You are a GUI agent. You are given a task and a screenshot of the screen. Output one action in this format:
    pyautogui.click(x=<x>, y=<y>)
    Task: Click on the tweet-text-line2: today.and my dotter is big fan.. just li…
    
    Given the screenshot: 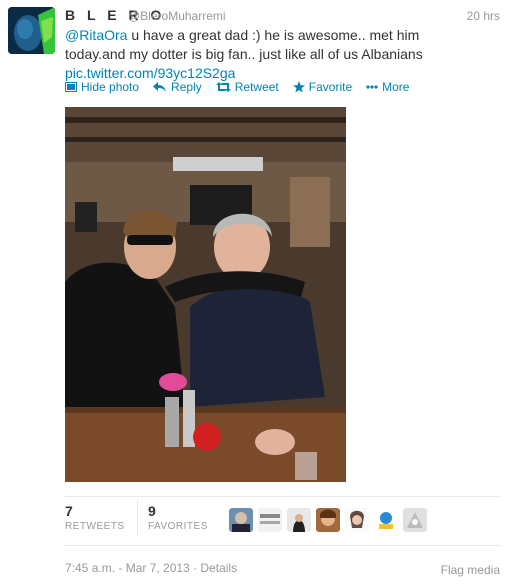 What is the action you would take?
    pyautogui.click(x=244, y=54)
    